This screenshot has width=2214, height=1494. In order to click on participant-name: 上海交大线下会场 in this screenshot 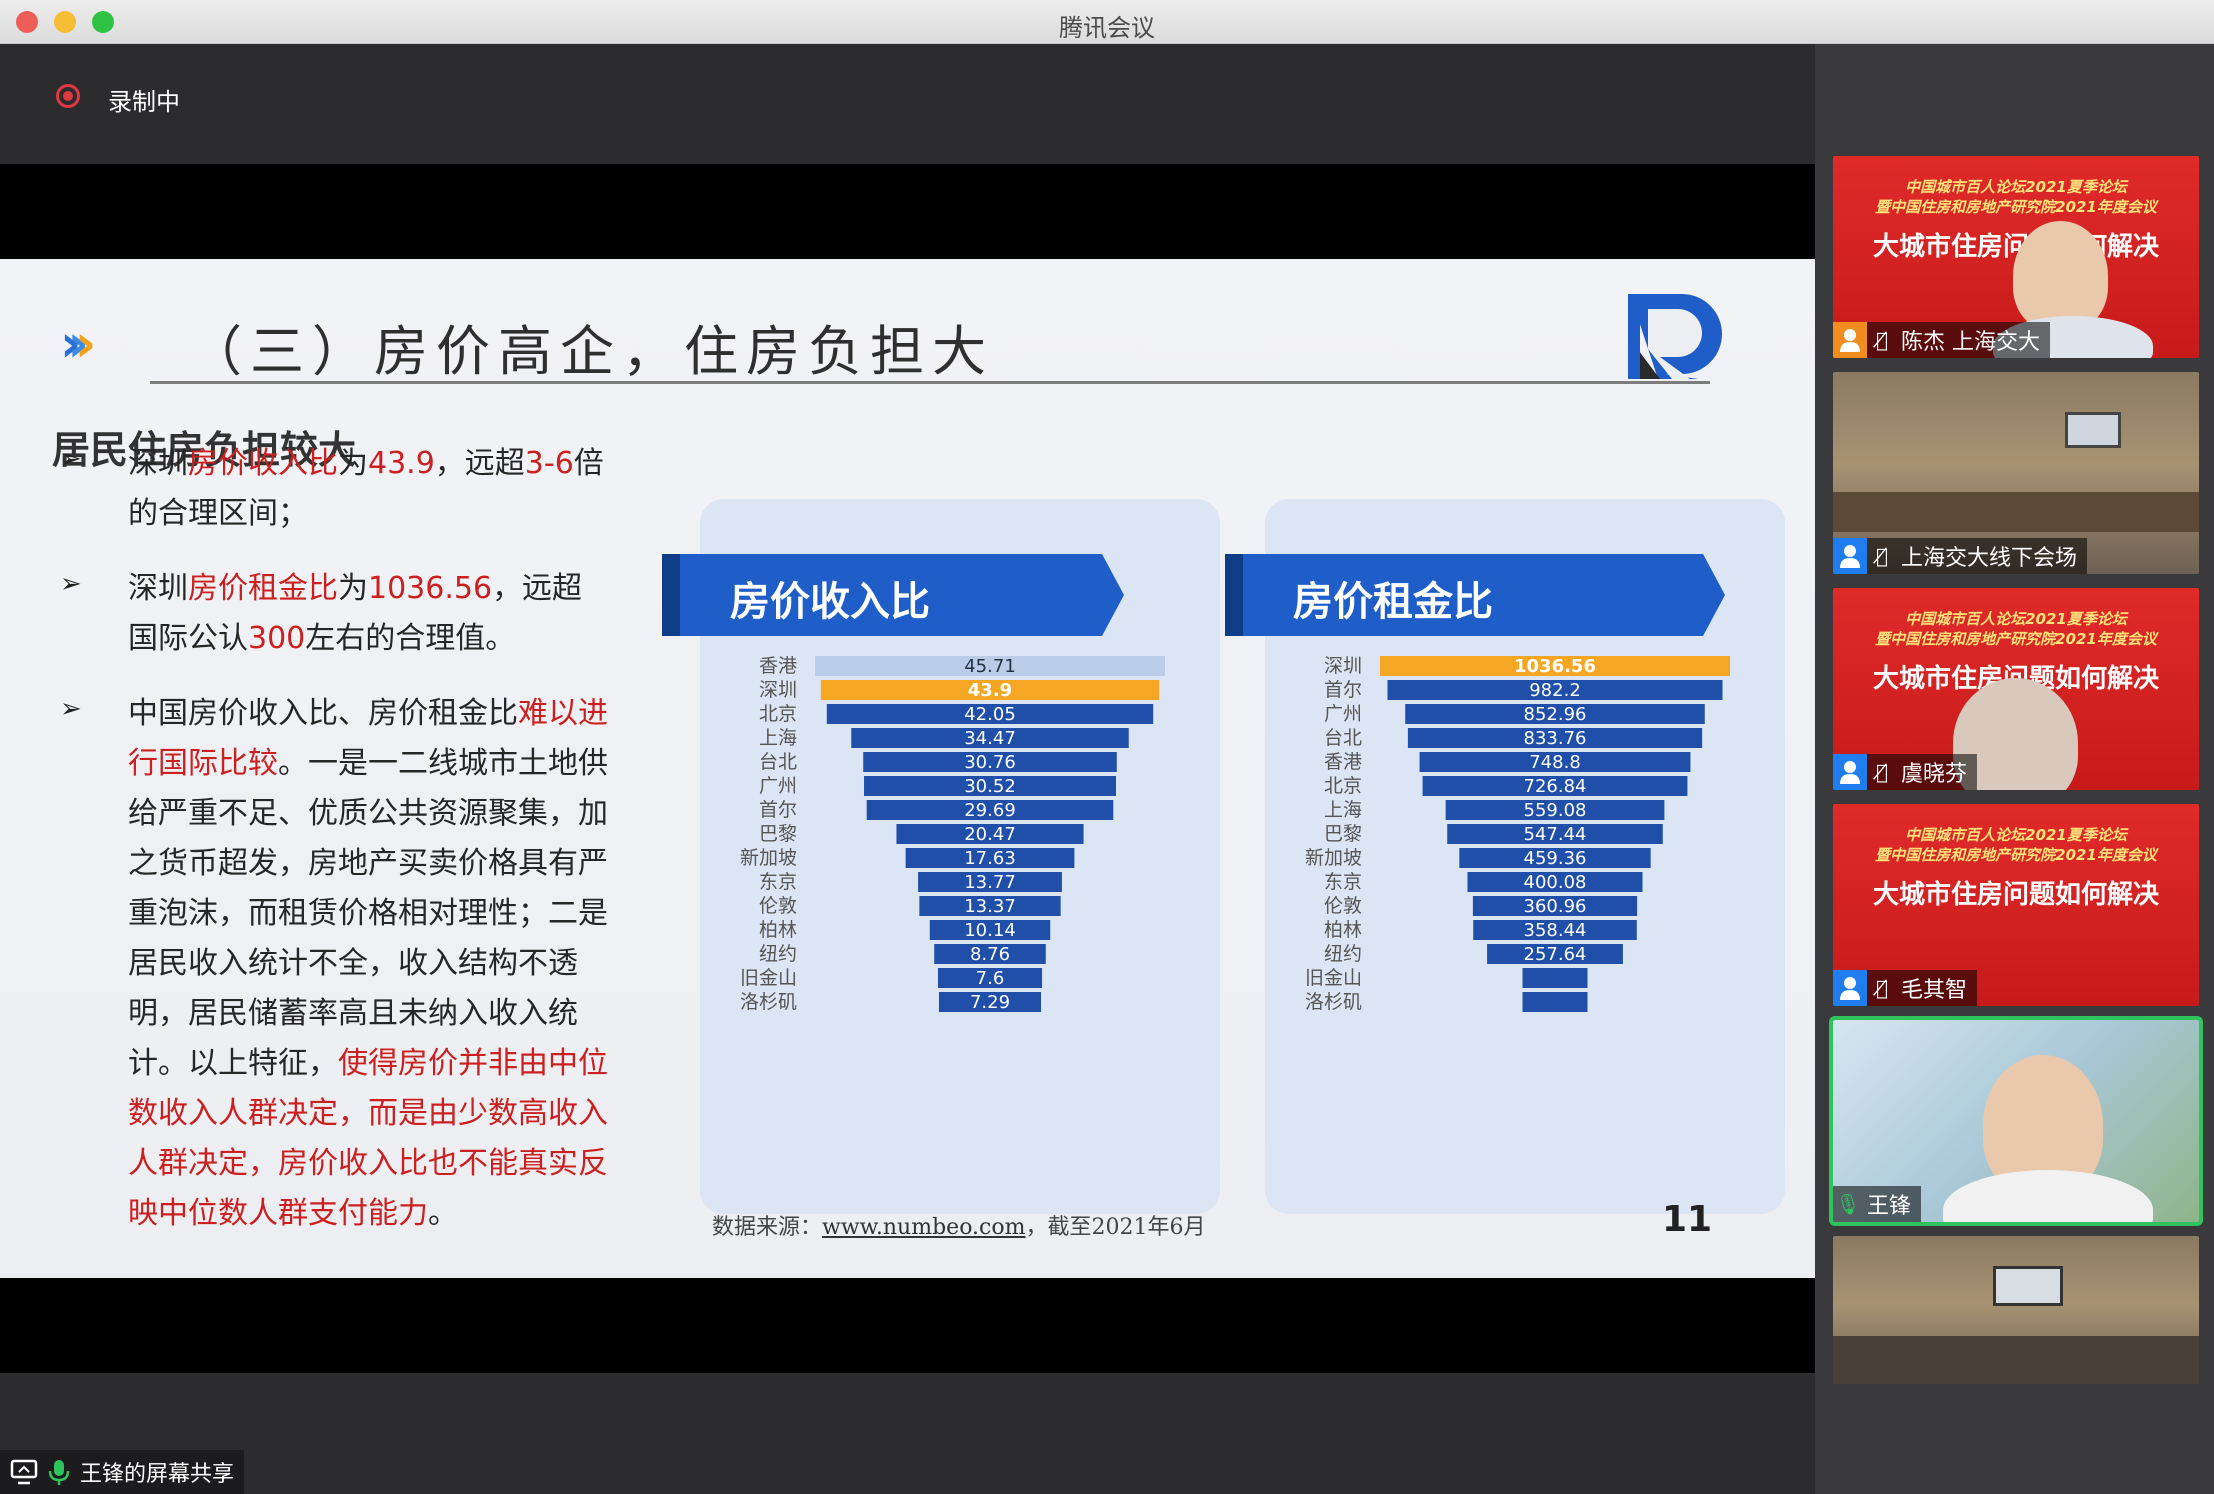, I will do `click(1989, 558)`.